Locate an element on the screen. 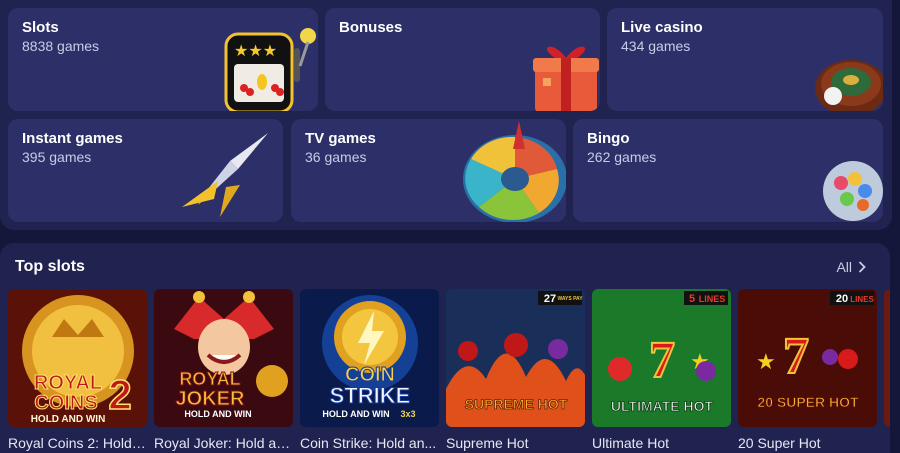 This screenshot has height=453, width=900. category-count: 8838 games is located at coordinates (61, 46).